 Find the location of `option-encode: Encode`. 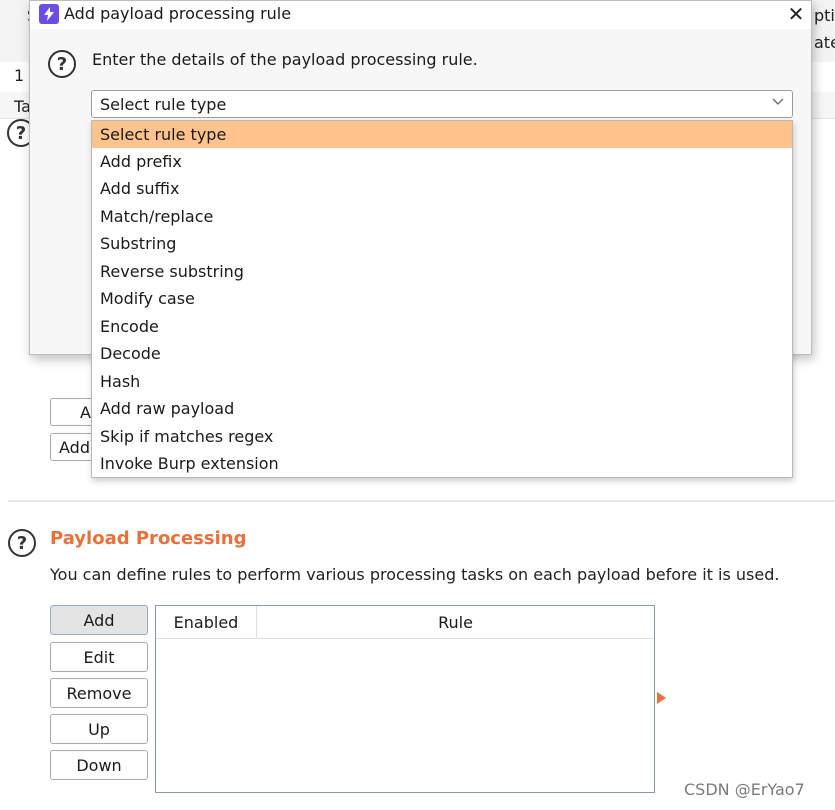

option-encode: Encode is located at coordinates (442, 326).